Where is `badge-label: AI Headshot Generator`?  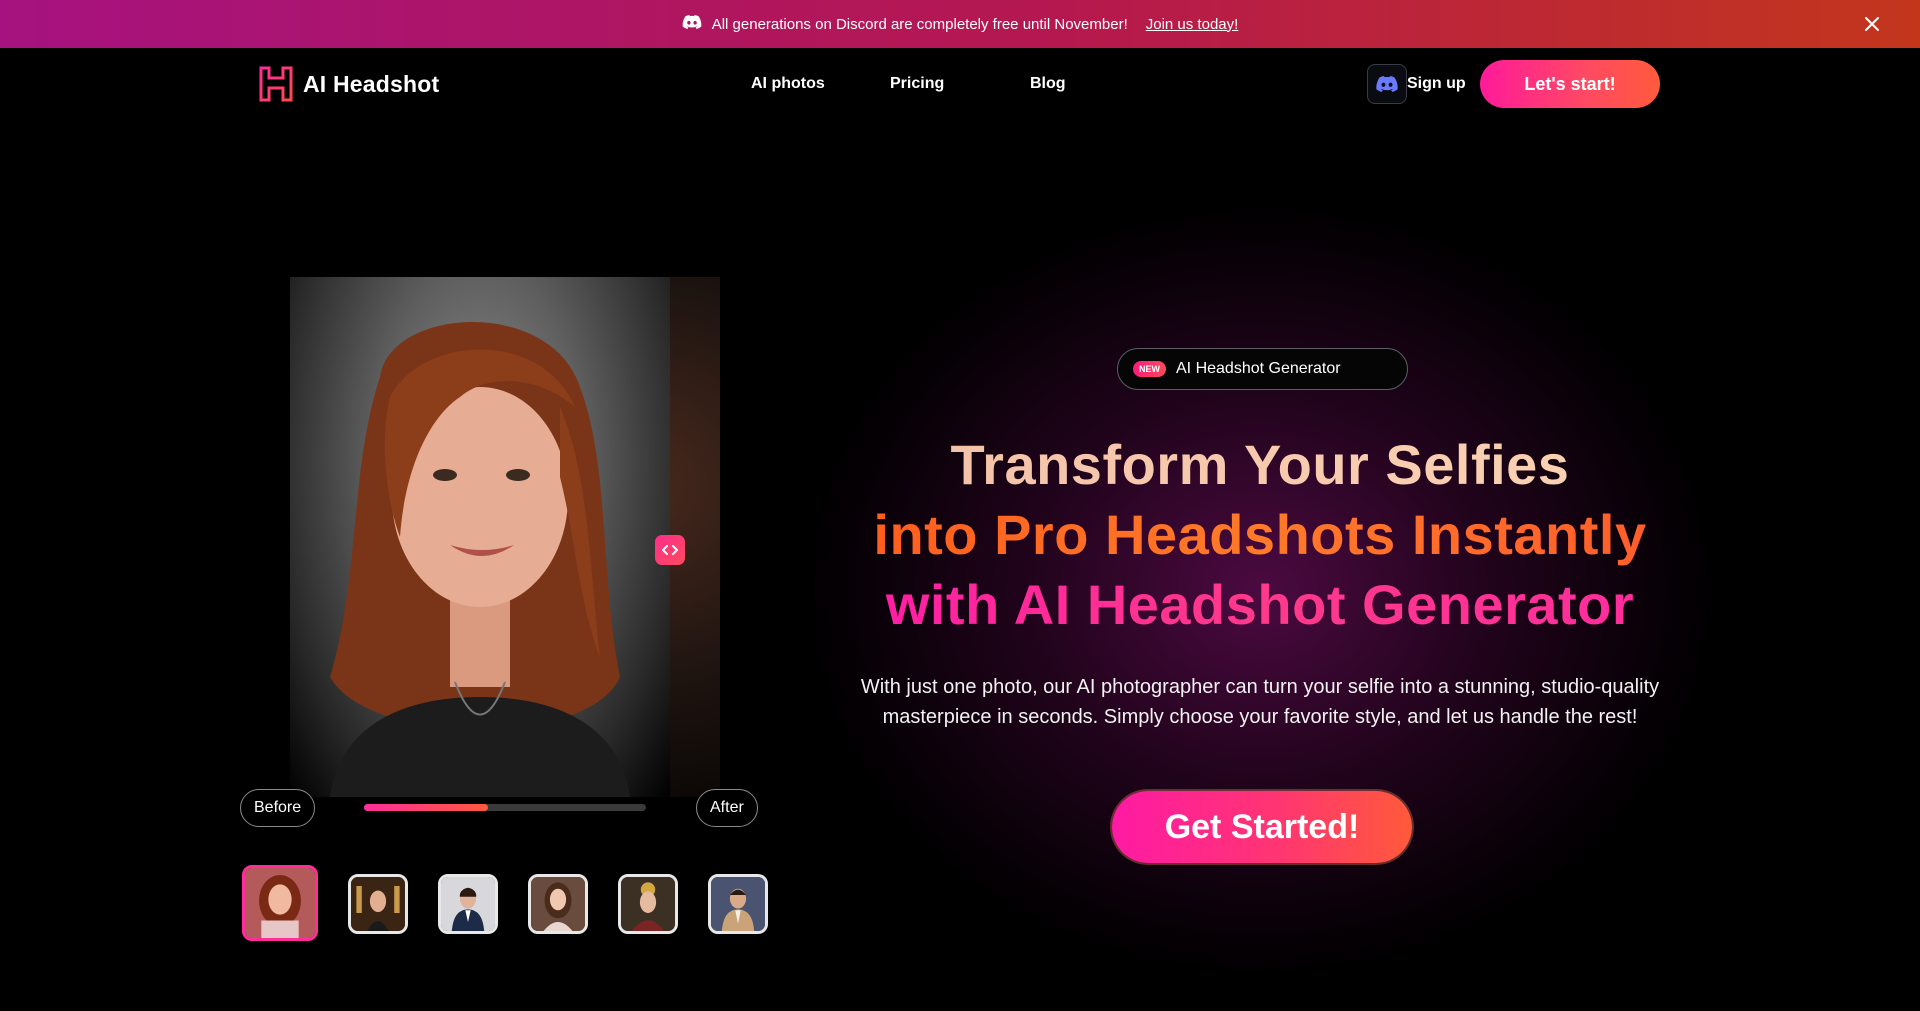
badge-label: AI Headshot Generator is located at coordinates (1258, 368).